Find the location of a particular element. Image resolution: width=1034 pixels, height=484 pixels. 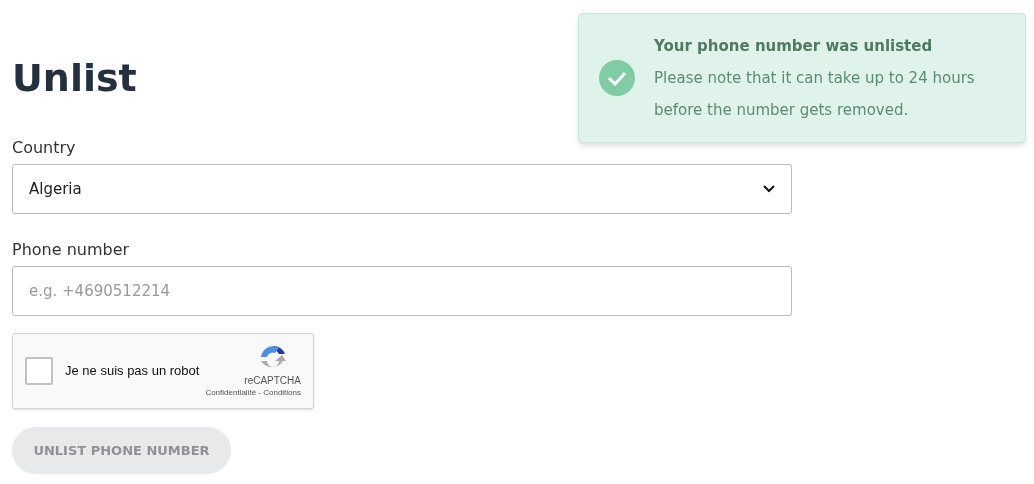

page-title: Unlist is located at coordinates (74, 78).